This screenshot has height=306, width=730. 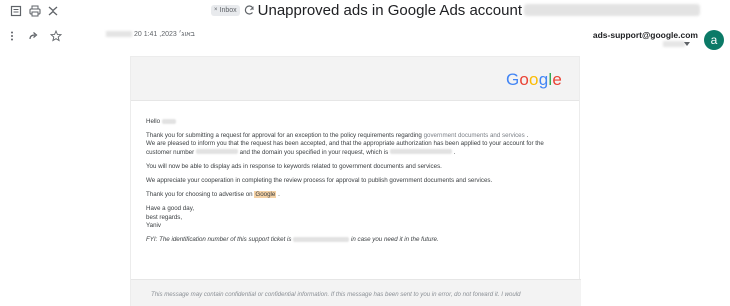 What do you see at coordinates (543, 79) in the screenshot?
I see `logo-letter: g` at bounding box center [543, 79].